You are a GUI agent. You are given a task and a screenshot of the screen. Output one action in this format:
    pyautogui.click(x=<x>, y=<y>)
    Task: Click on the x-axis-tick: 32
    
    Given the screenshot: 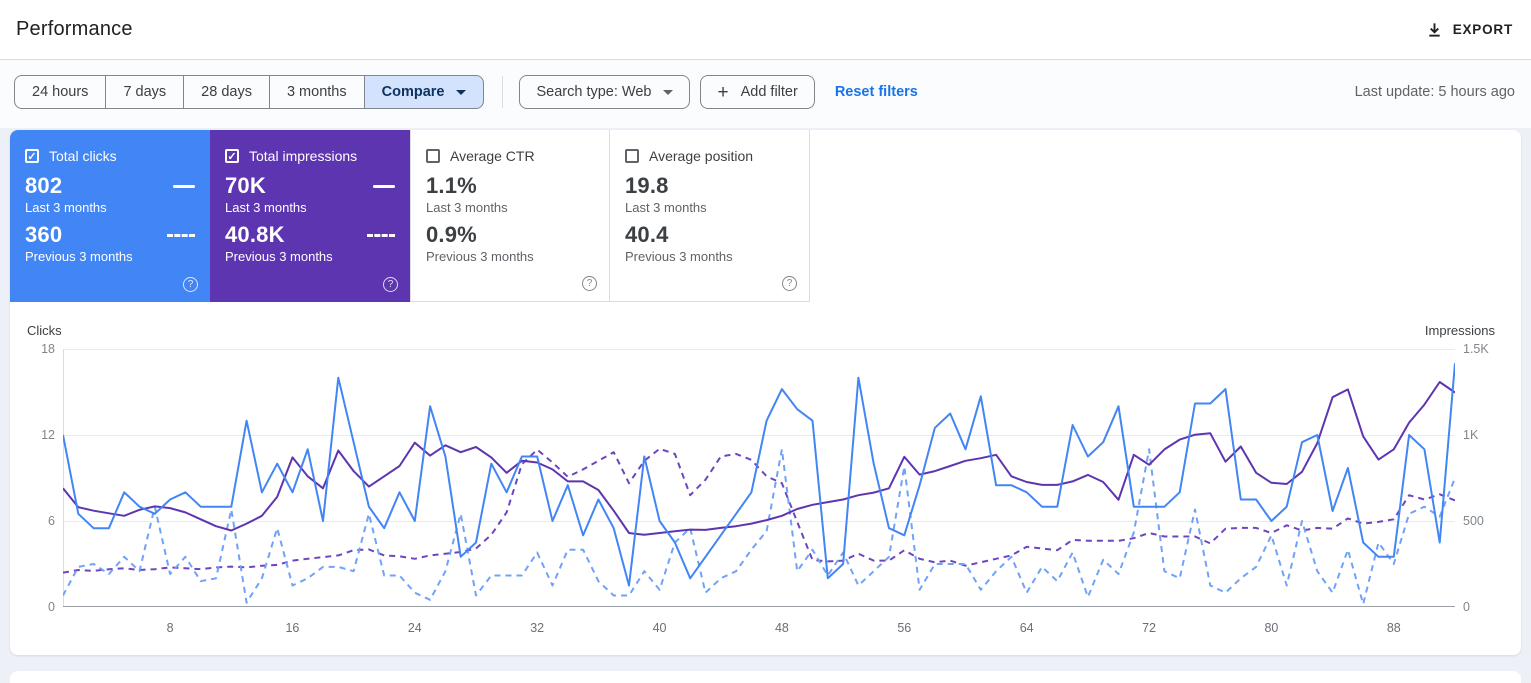 What is the action you would take?
    pyautogui.click(x=537, y=628)
    